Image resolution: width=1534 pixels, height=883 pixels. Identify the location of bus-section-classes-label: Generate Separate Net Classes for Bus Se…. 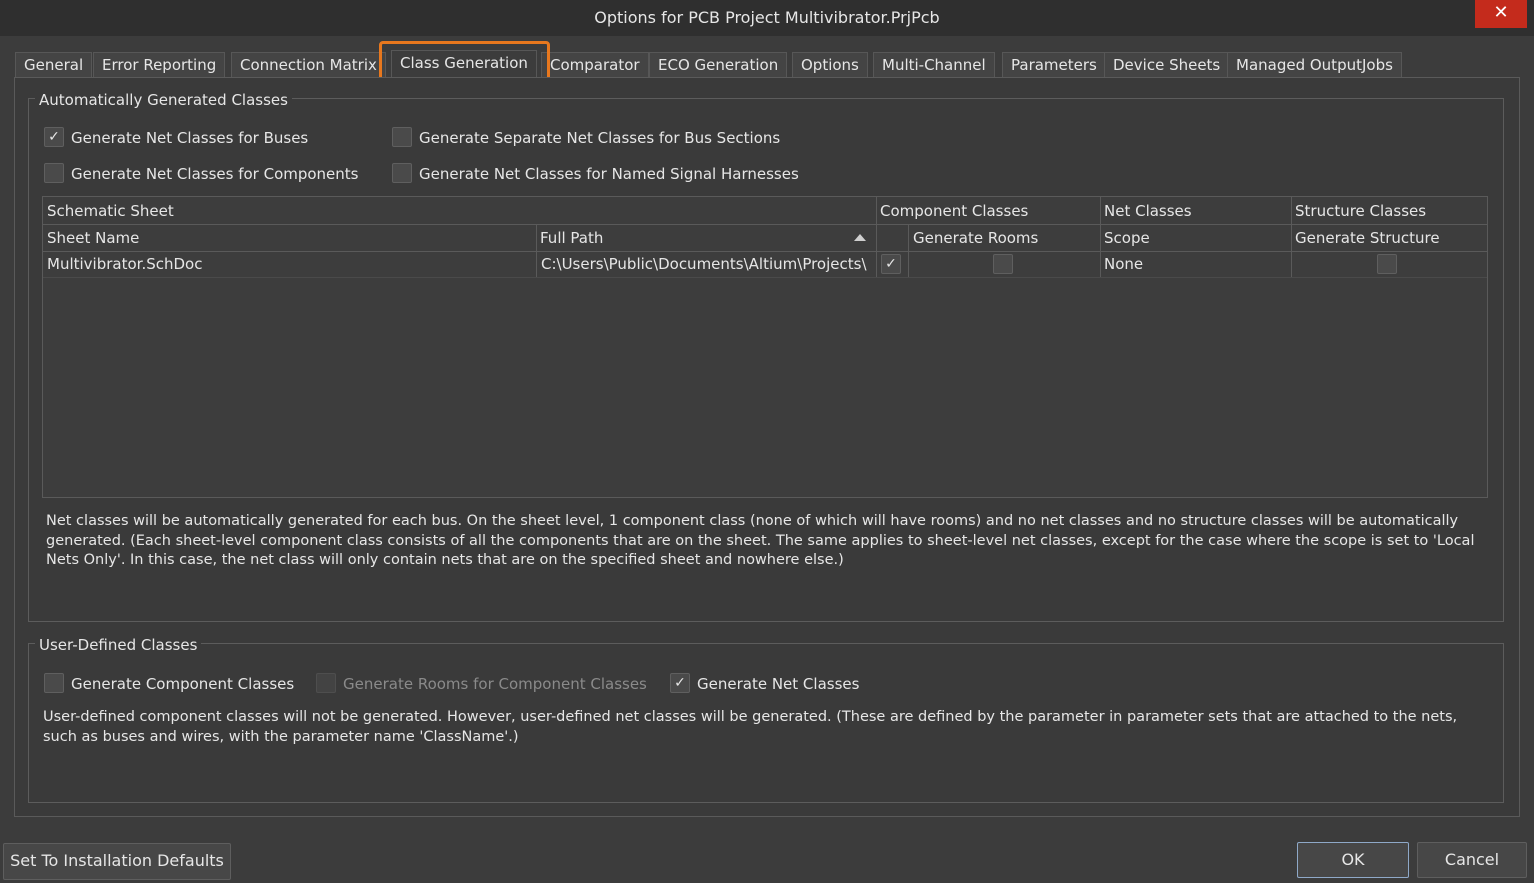
(600, 138).